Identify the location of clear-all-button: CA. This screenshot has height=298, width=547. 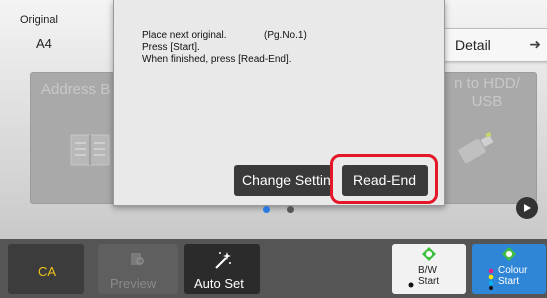
(46, 269).